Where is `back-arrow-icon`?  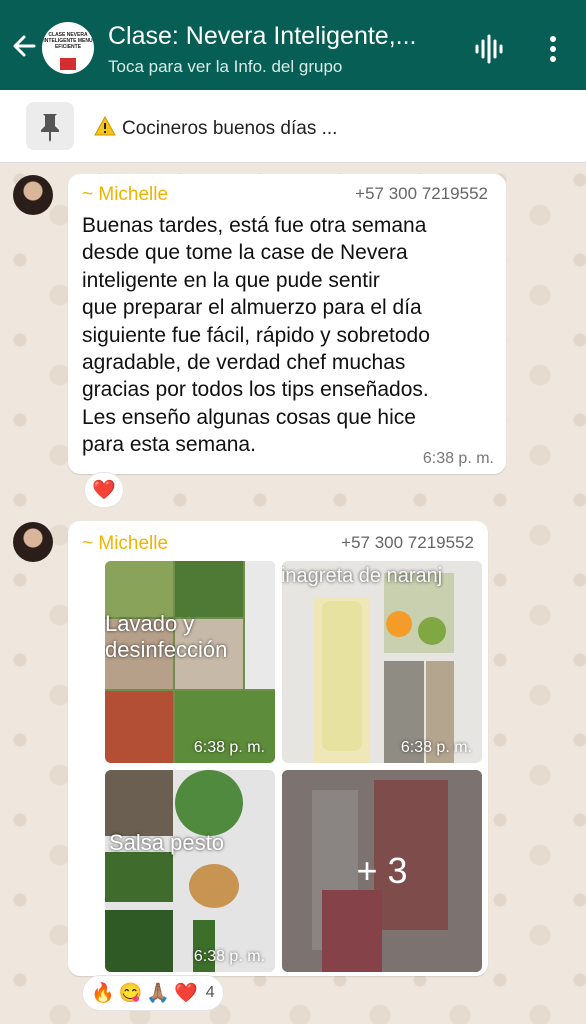 back-arrow-icon is located at coordinates (24, 46).